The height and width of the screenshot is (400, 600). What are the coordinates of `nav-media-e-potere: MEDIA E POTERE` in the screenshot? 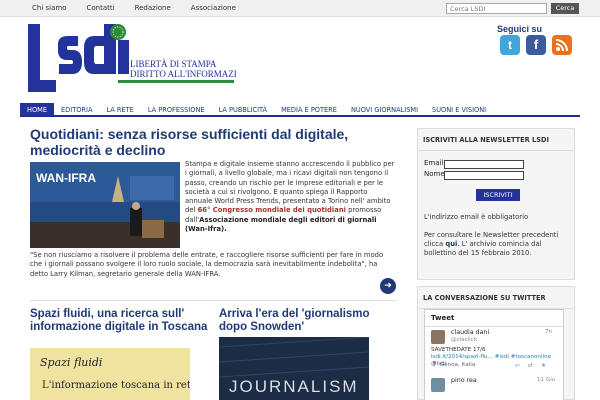 It's located at (309, 109).